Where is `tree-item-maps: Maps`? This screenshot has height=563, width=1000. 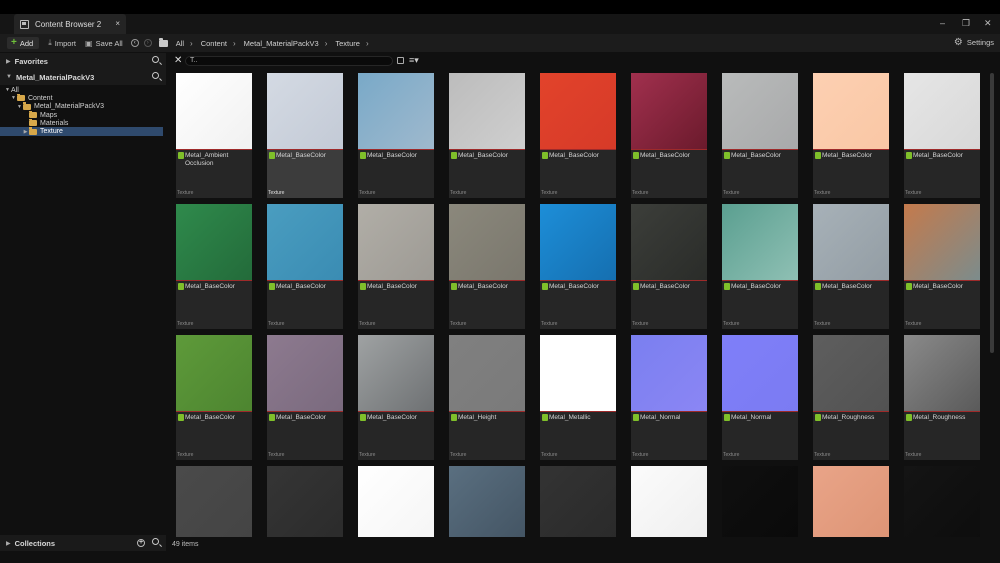
tree-item-maps: Maps is located at coordinates (83, 114).